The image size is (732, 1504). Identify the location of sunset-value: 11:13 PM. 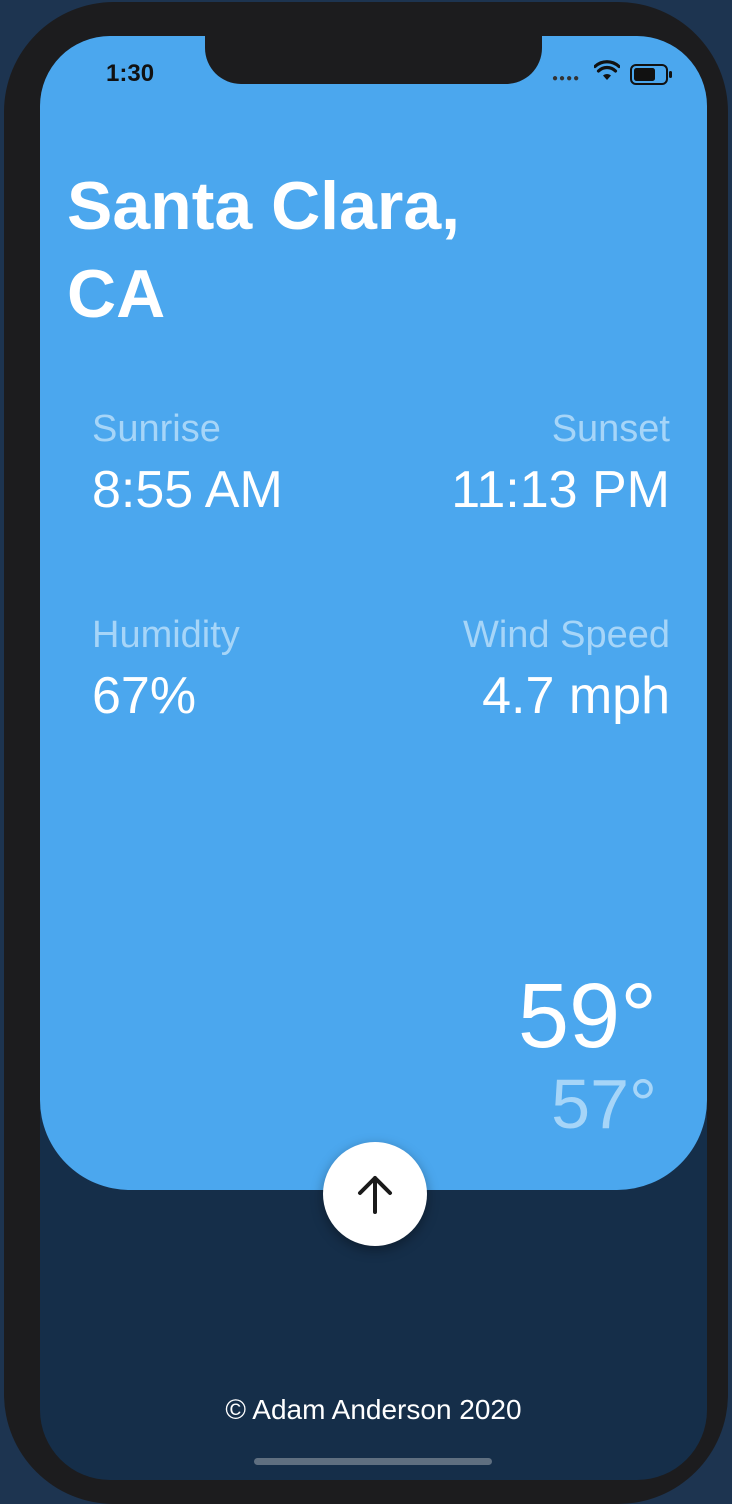
(560, 490).